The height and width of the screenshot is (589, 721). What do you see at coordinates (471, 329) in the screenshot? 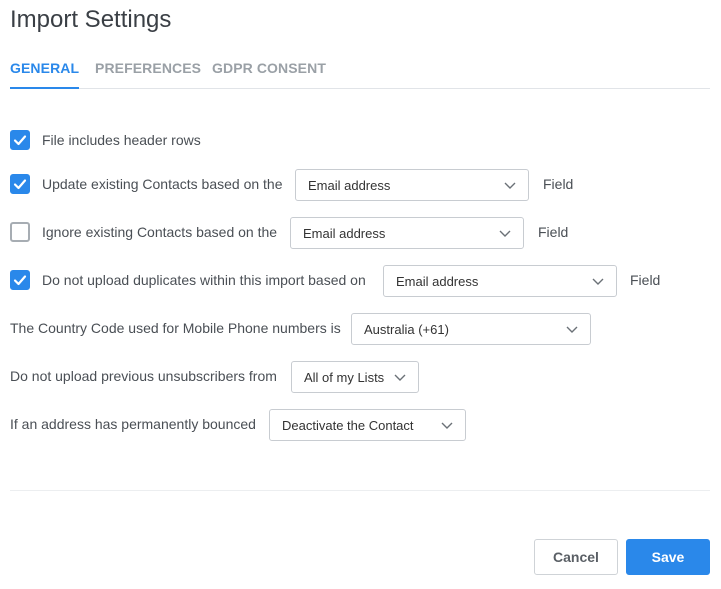
I see `country-code-select: Australia (+61)` at bounding box center [471, 329].